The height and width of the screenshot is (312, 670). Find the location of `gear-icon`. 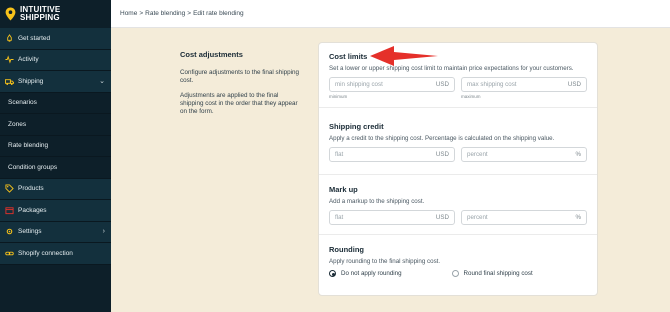

gear-icon is located at coordinates (9, 231).